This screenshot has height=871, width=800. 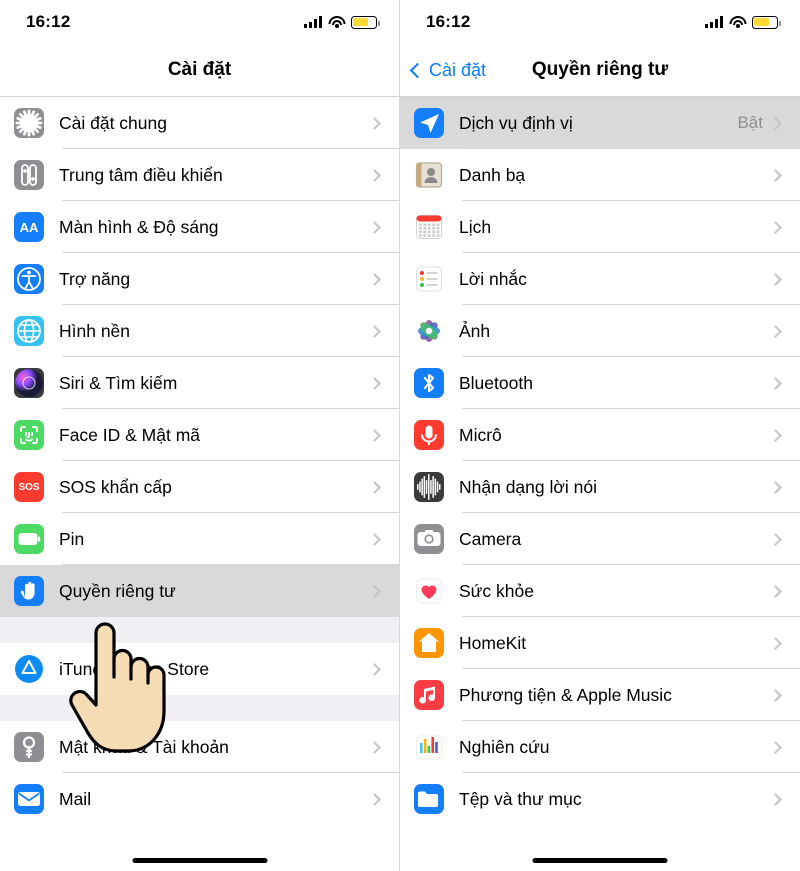 What do you see at coordinates (117, 590) in the screenshot?
I see `list-item-label: Quyền riêng tư` at bounding box center [117, 590].